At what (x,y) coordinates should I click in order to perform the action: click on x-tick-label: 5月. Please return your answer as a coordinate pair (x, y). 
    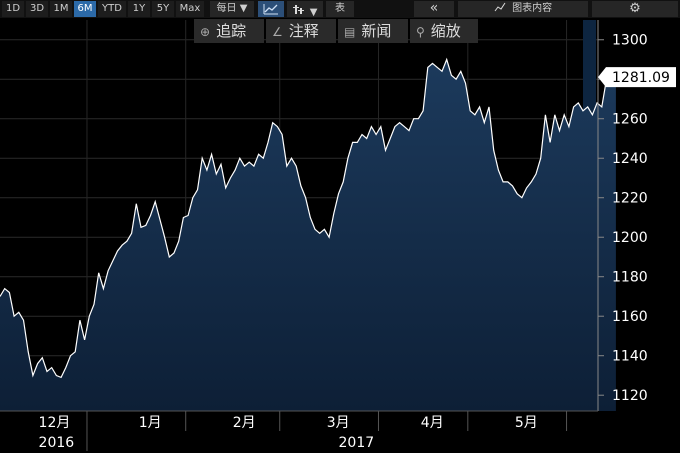
    Looking at the image, I should click on (526, 423).